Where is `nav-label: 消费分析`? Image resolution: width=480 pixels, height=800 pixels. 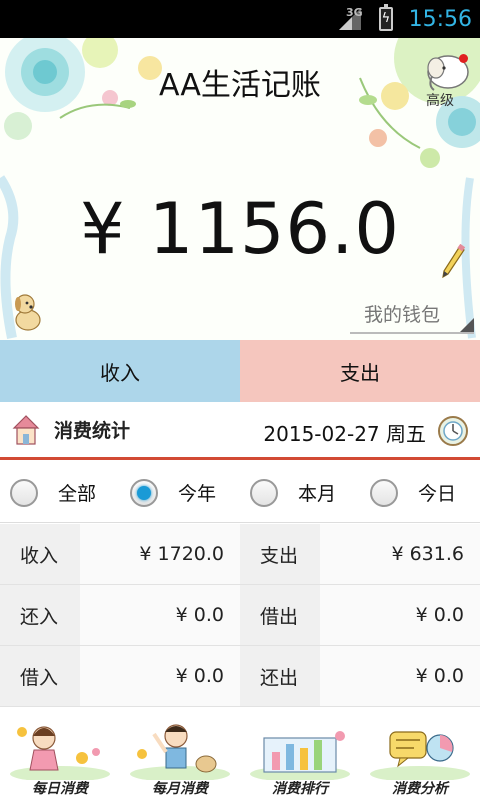 nav-label: 消费分析 is located at coordinates (420, 789).